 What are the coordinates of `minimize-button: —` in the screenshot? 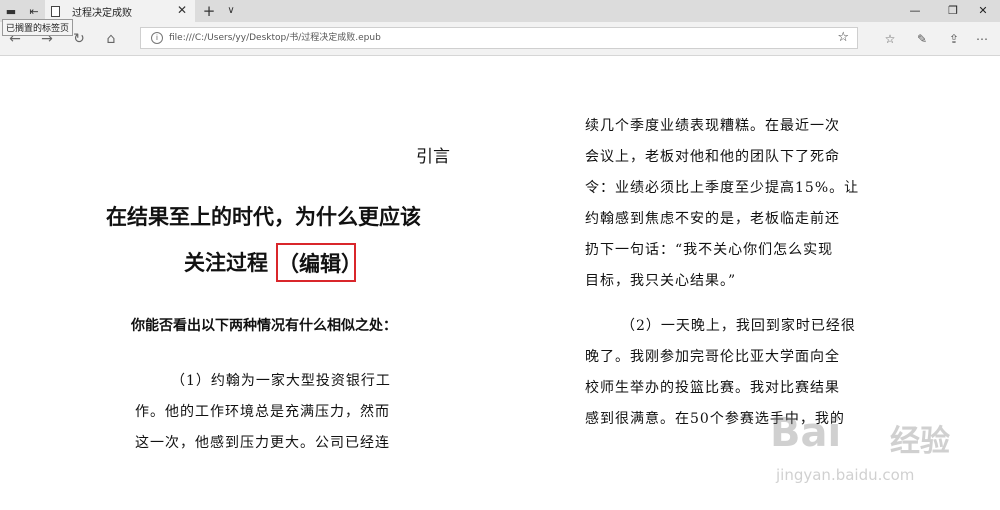 It's located at (915, 11).